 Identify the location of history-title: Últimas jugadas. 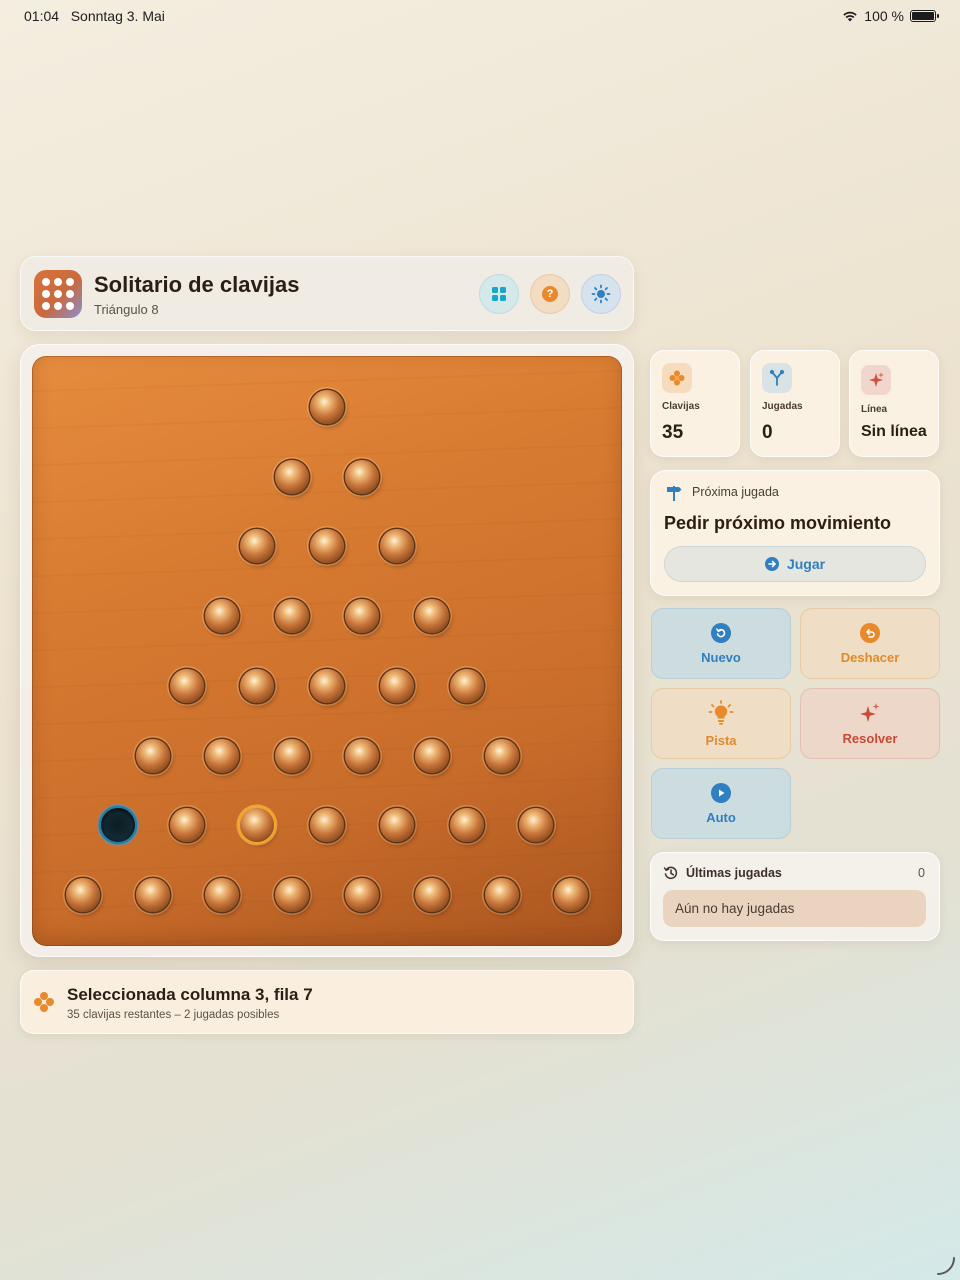
(734, 873).